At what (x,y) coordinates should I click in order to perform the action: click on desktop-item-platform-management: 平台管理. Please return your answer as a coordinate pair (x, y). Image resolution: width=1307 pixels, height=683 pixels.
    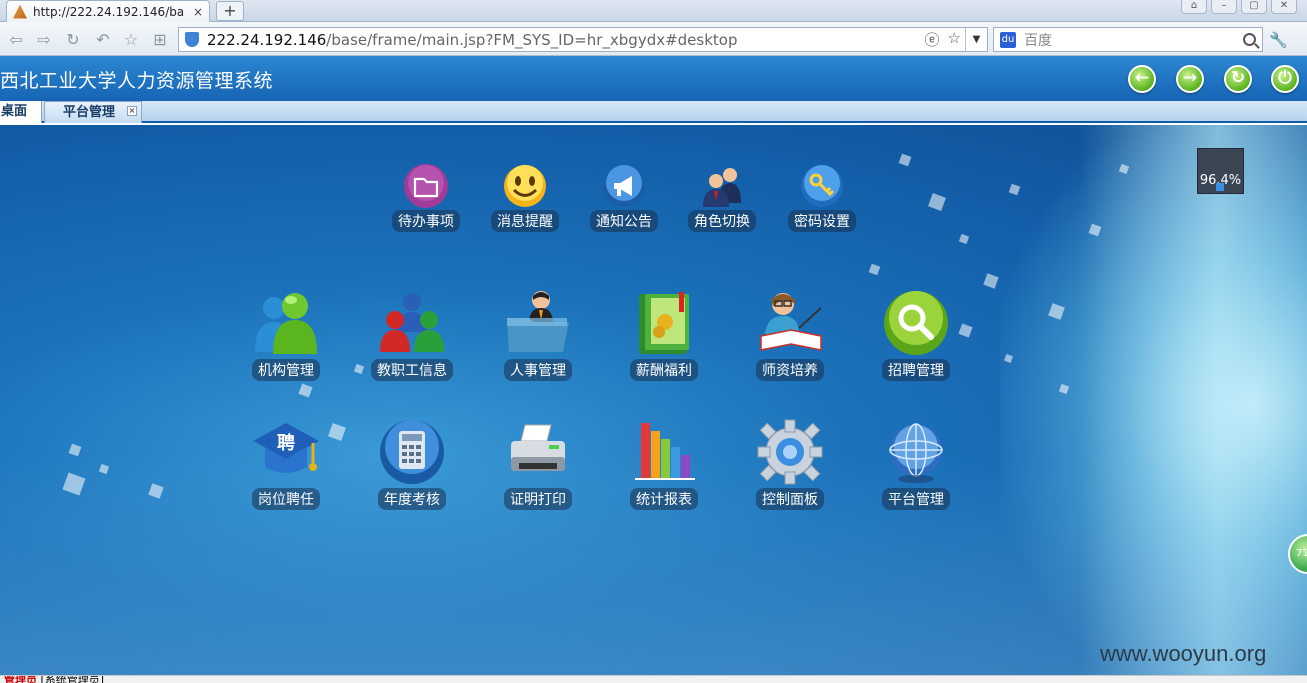
    Looking at the image, I should click on (916, 463).